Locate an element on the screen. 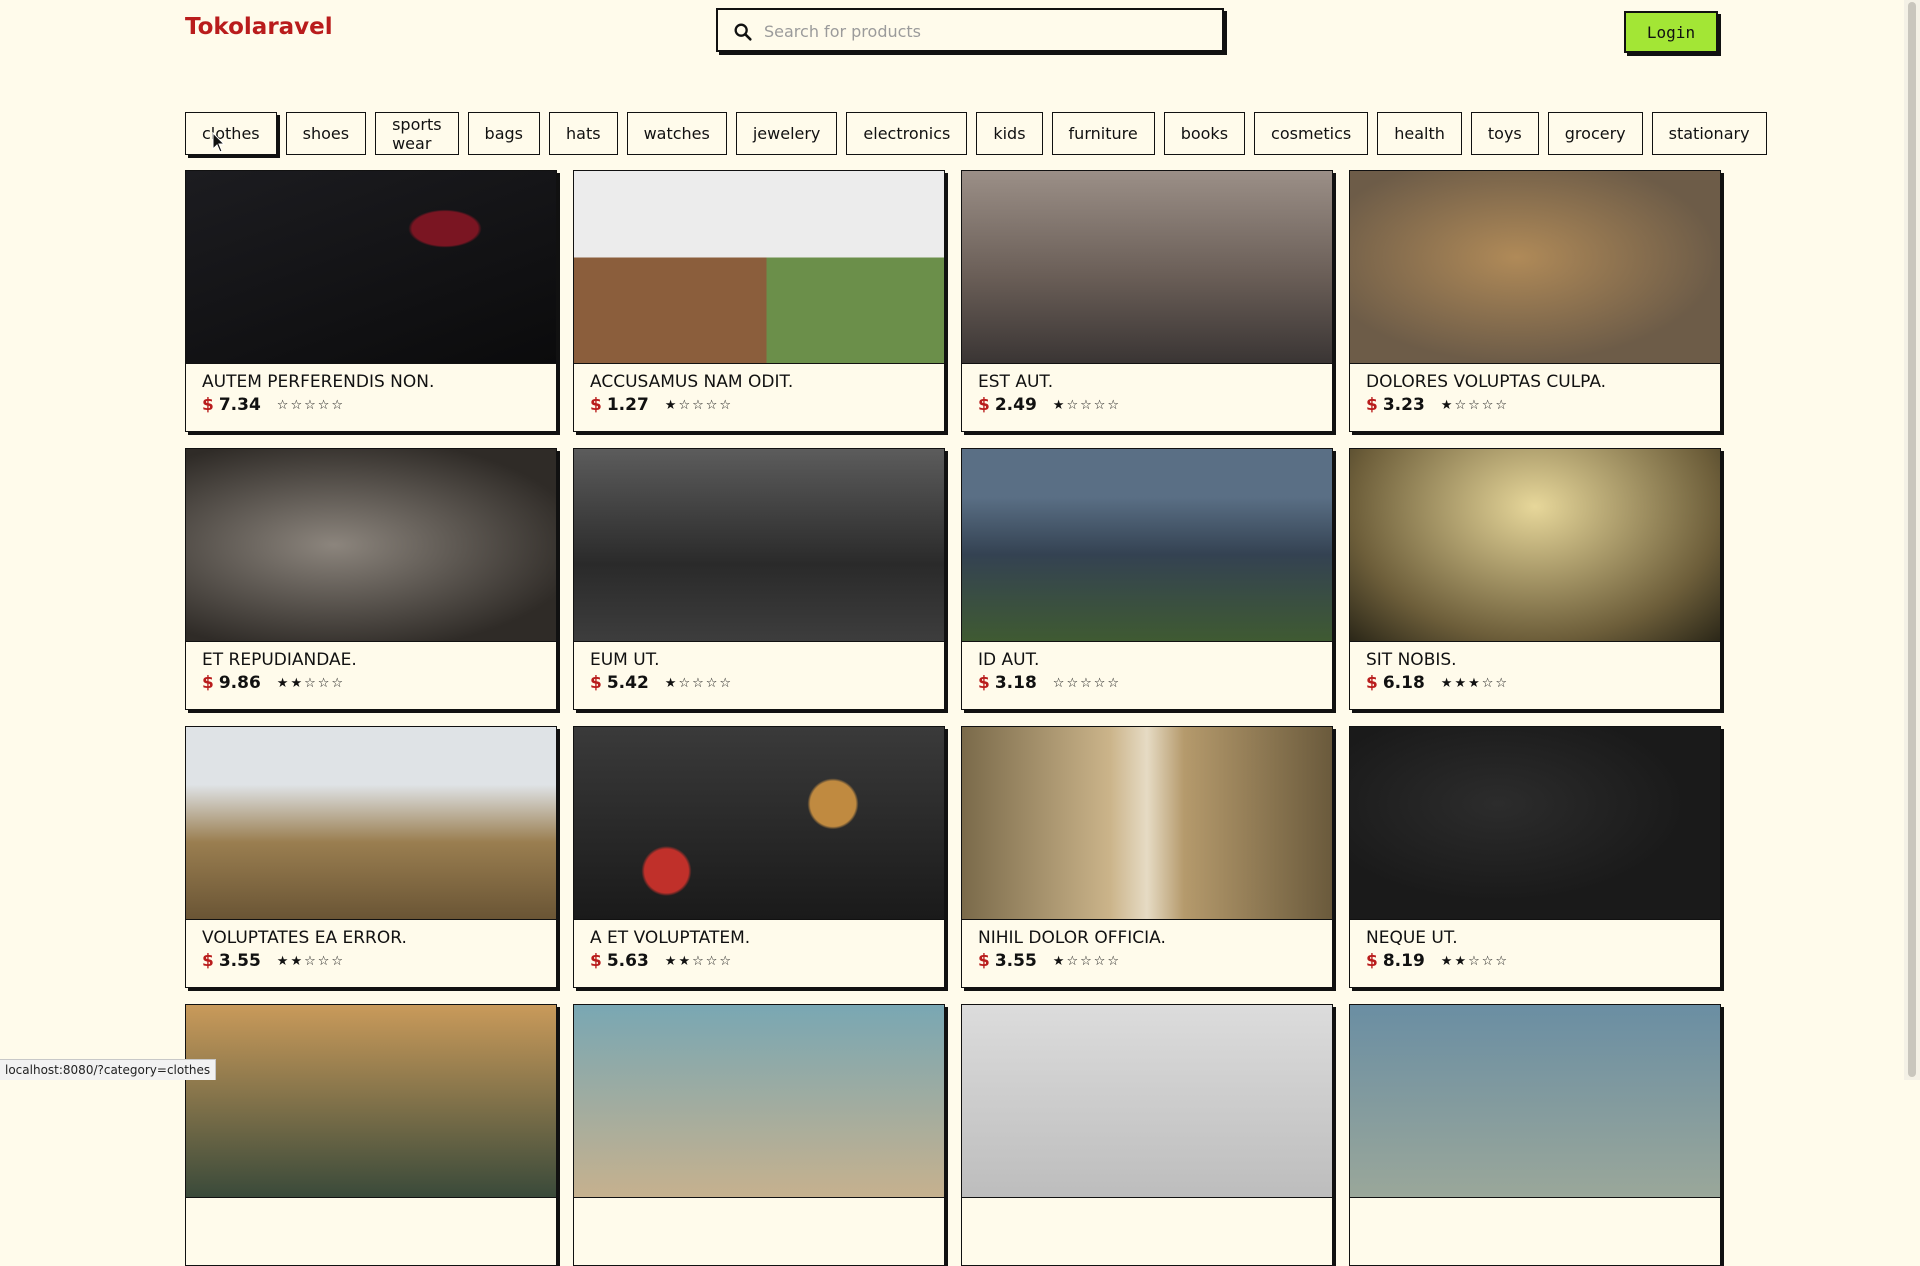  category-electronics: electronics is located at coordinates (907, 133).